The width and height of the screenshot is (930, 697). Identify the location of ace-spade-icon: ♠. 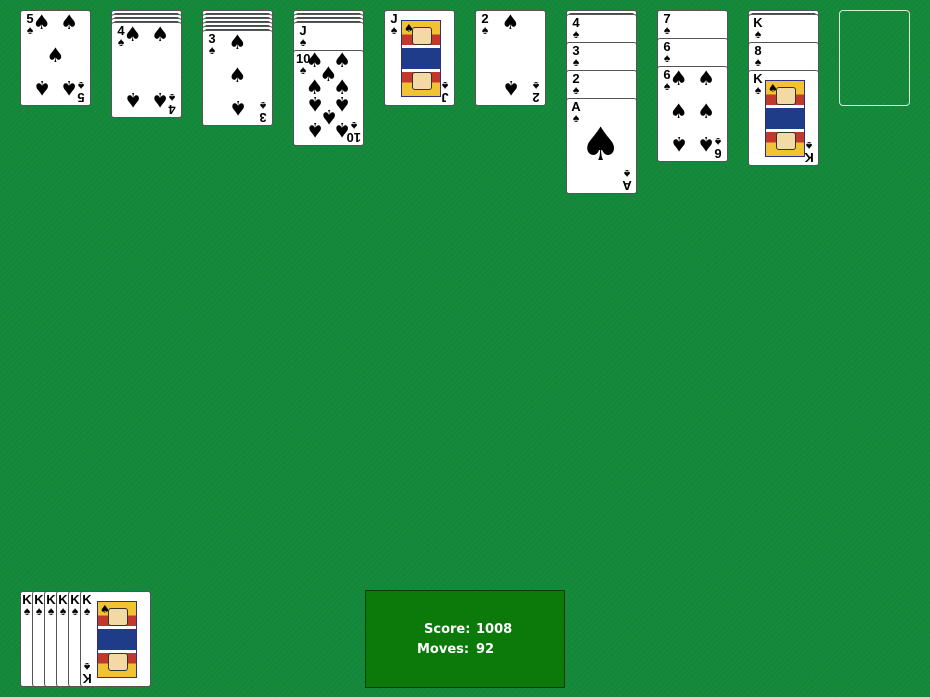
(601, 144).